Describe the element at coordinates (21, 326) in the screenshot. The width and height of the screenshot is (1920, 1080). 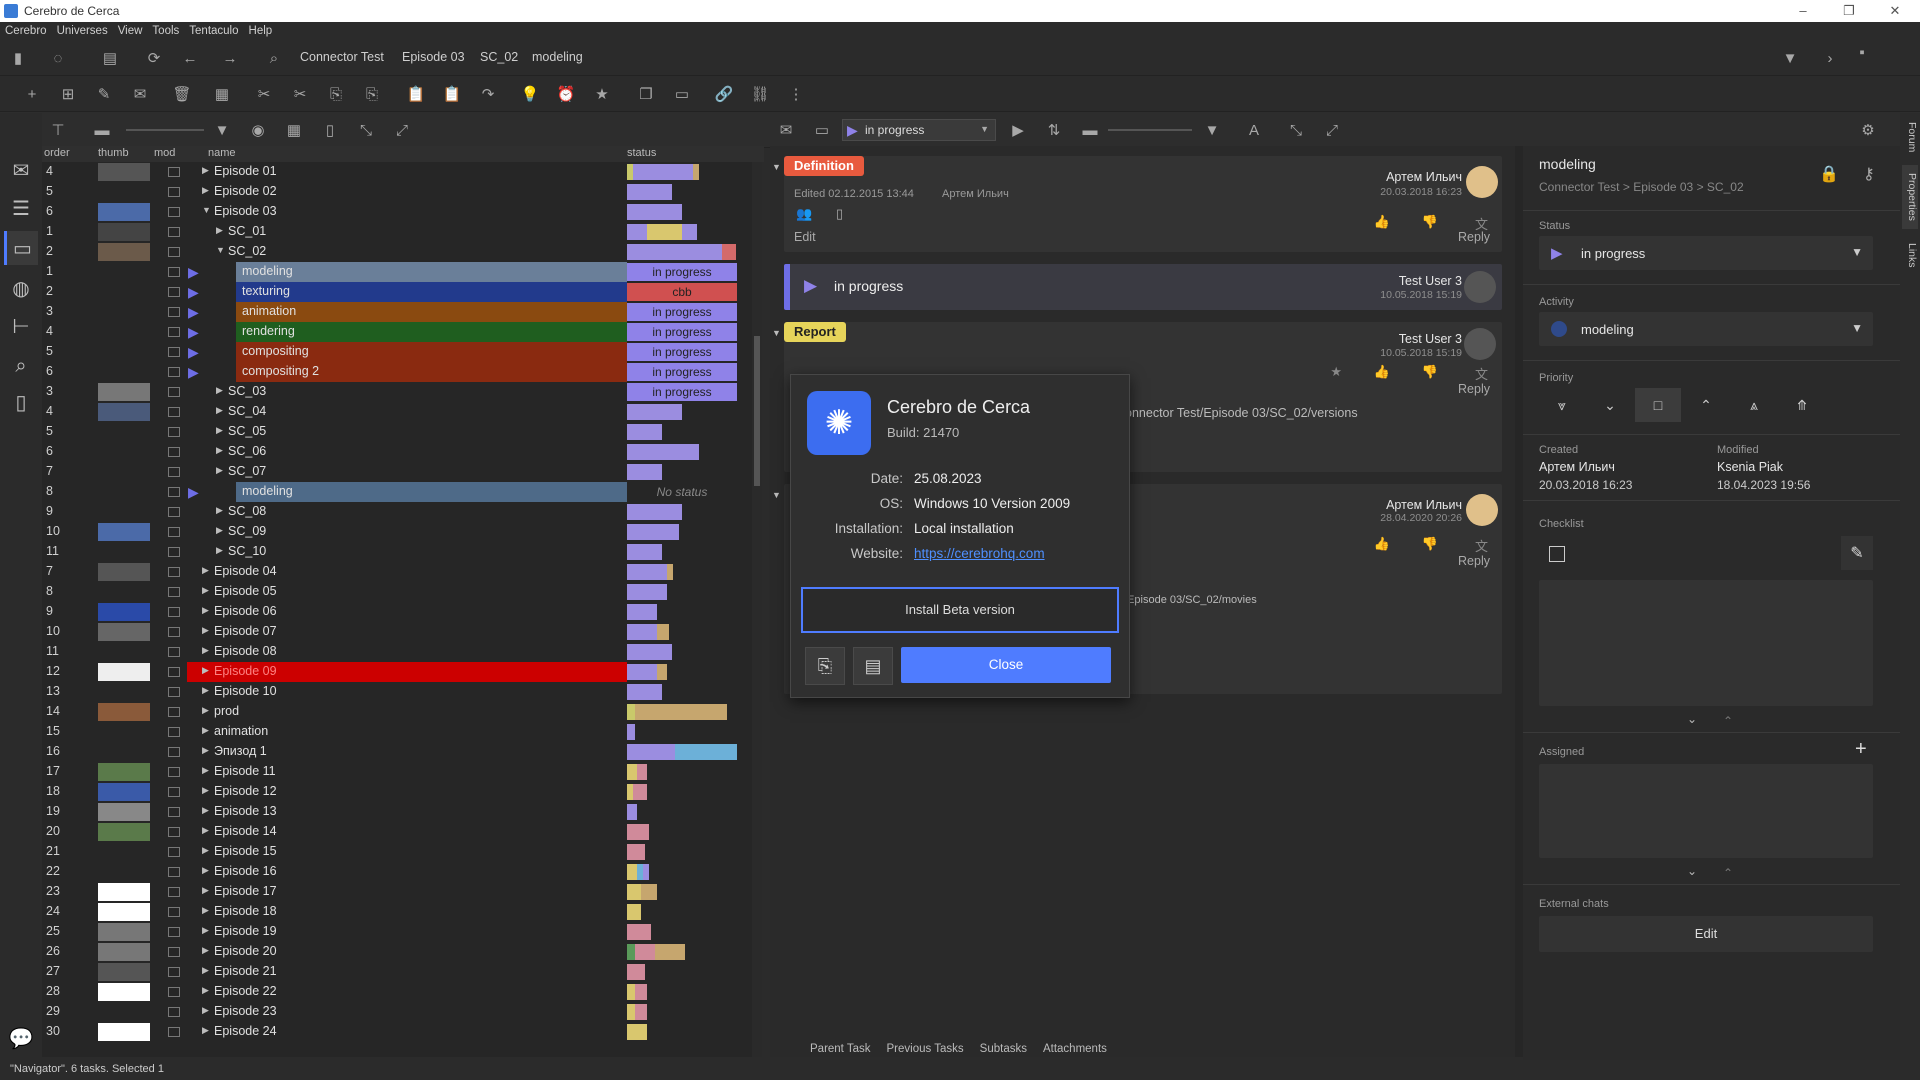
I see `hierarchy-nav-icon: ⊢` at that location.